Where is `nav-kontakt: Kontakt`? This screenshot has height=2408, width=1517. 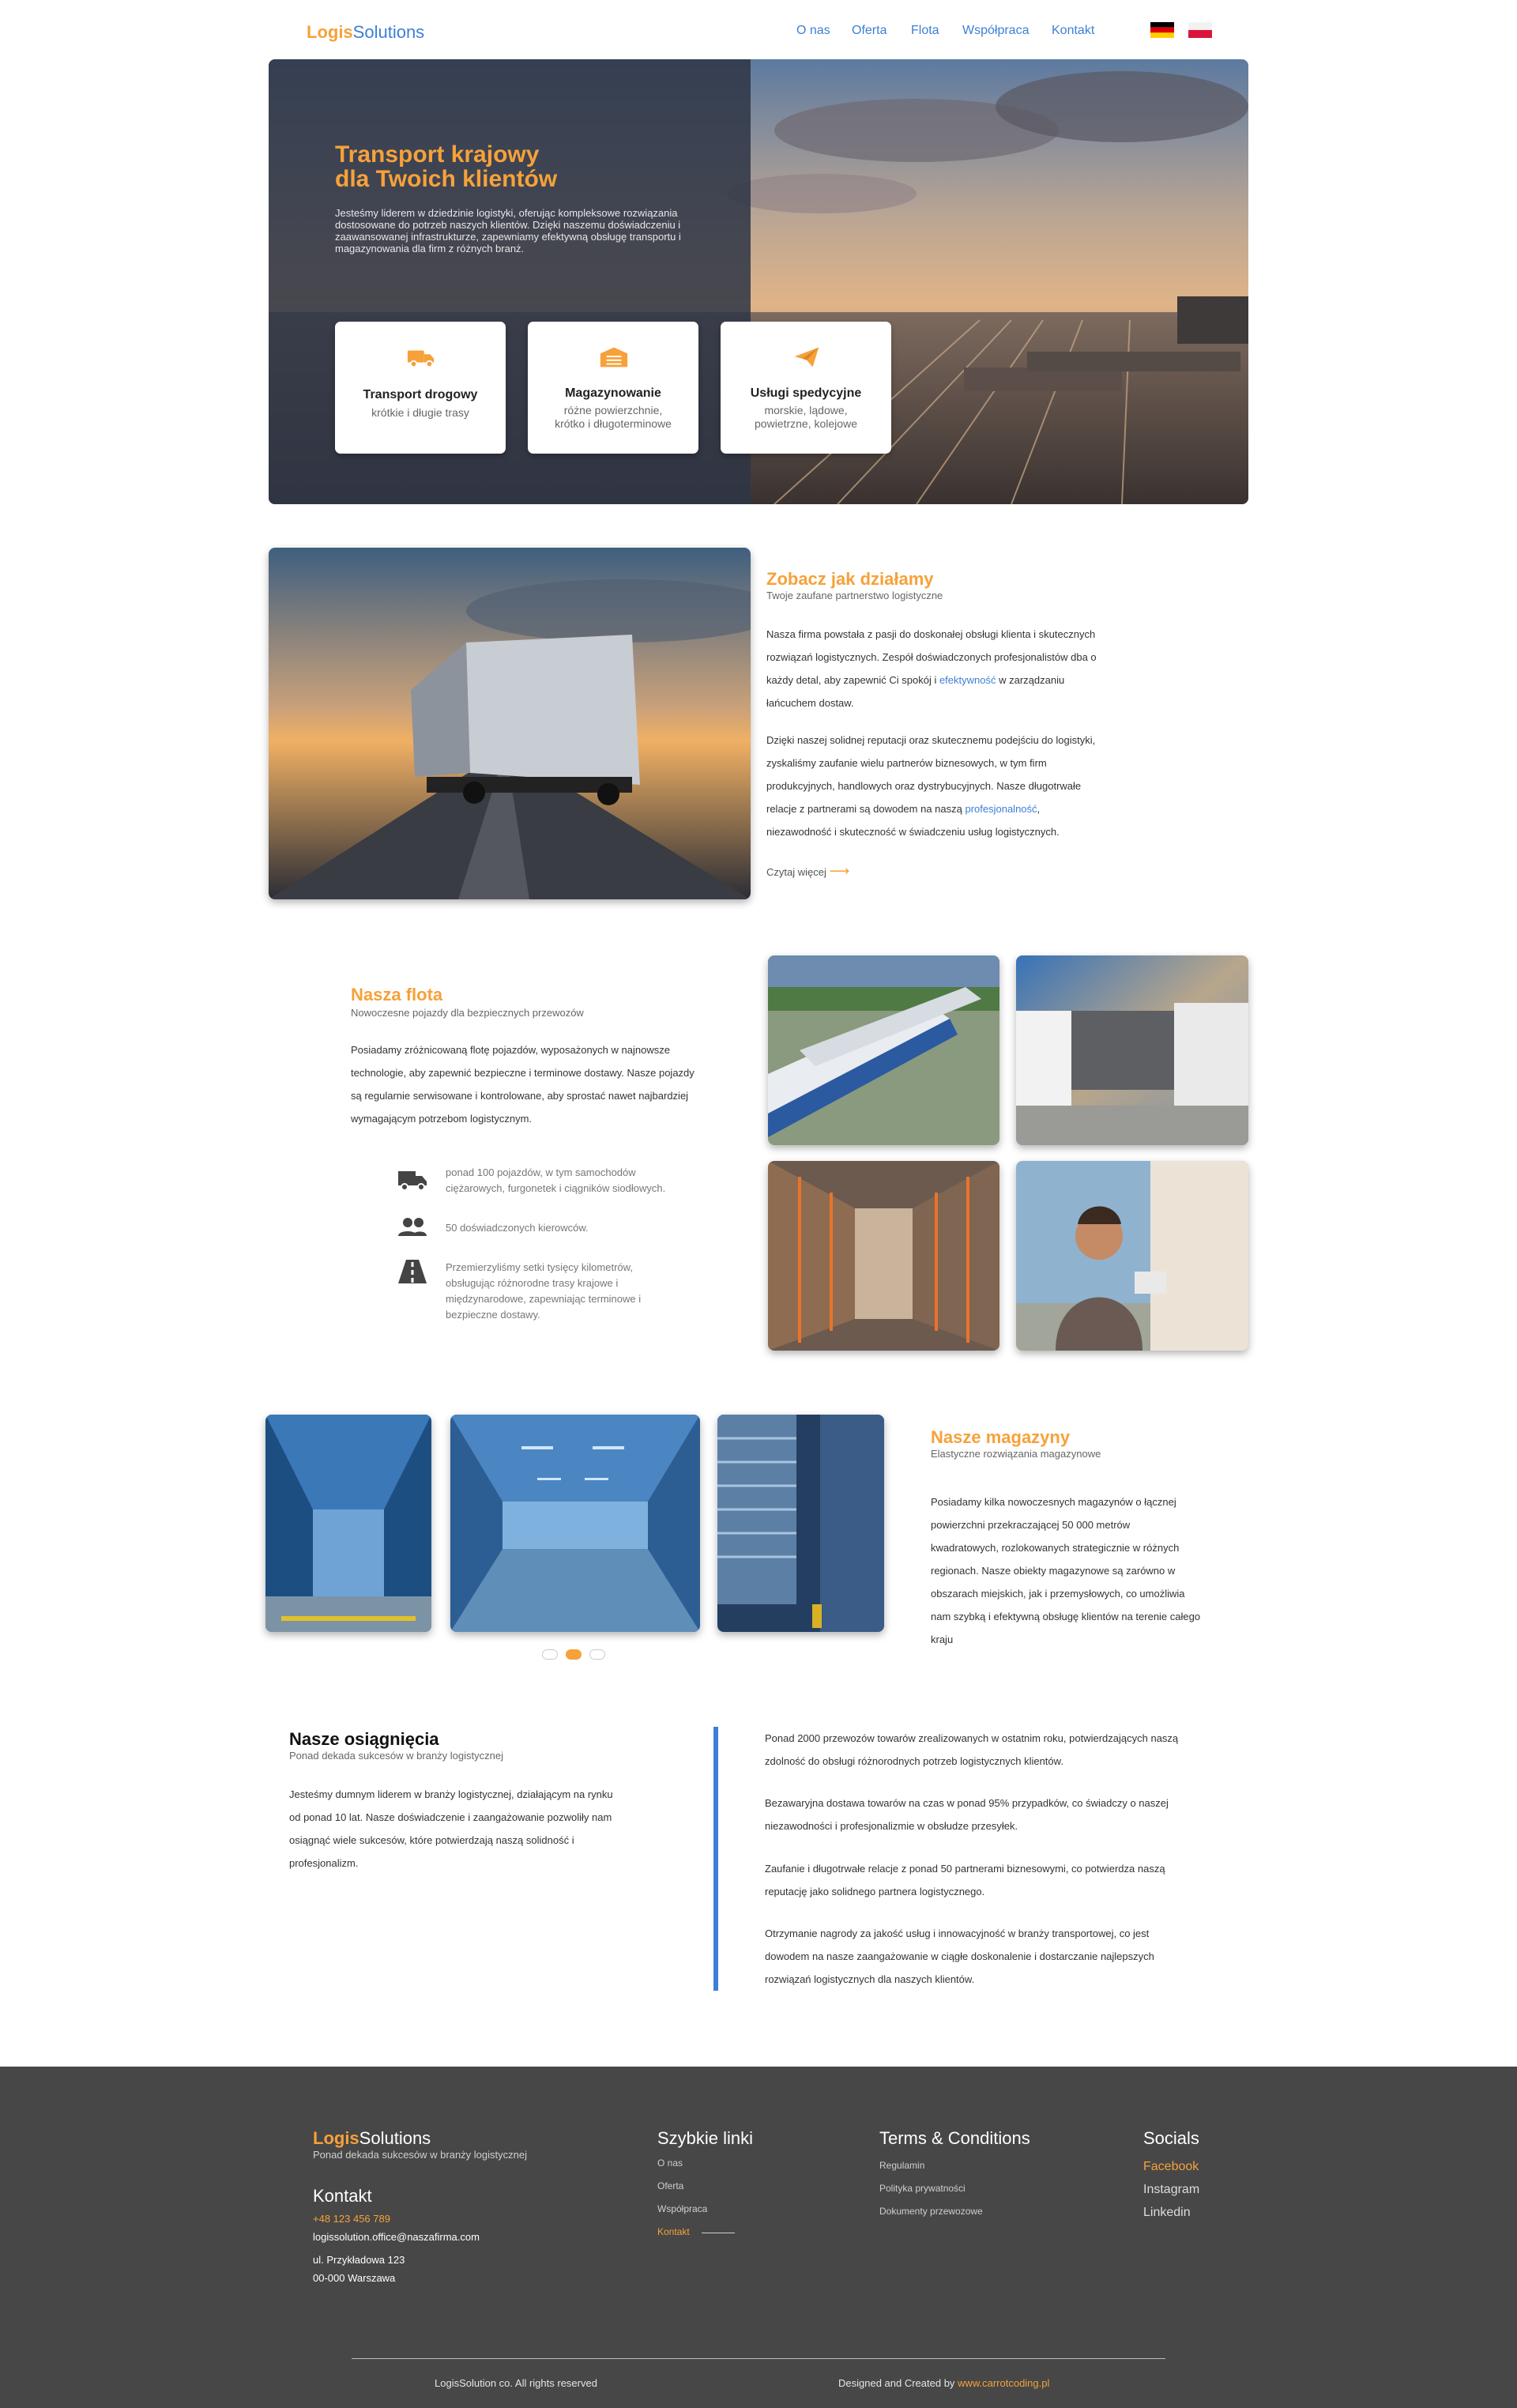
nav-kontakt: Kontakt is located at coordinates (1073, 31).